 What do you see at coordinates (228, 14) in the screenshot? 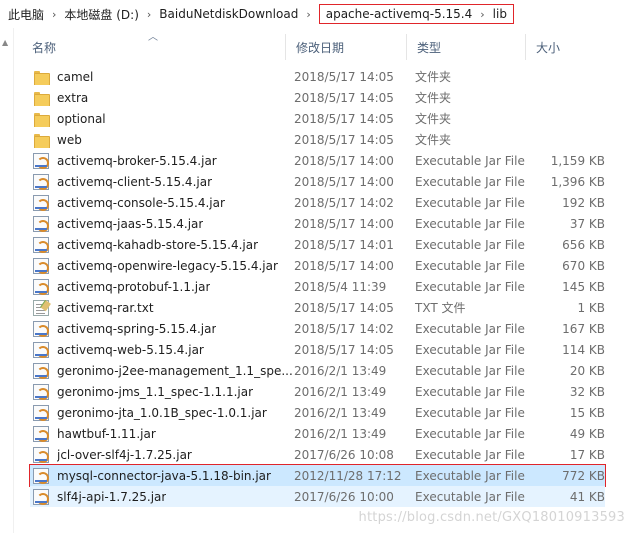
I see `breadcrumb-baidunetdiskdownload: BaiduNetdiskDownload` at bounding box center [228, 14].